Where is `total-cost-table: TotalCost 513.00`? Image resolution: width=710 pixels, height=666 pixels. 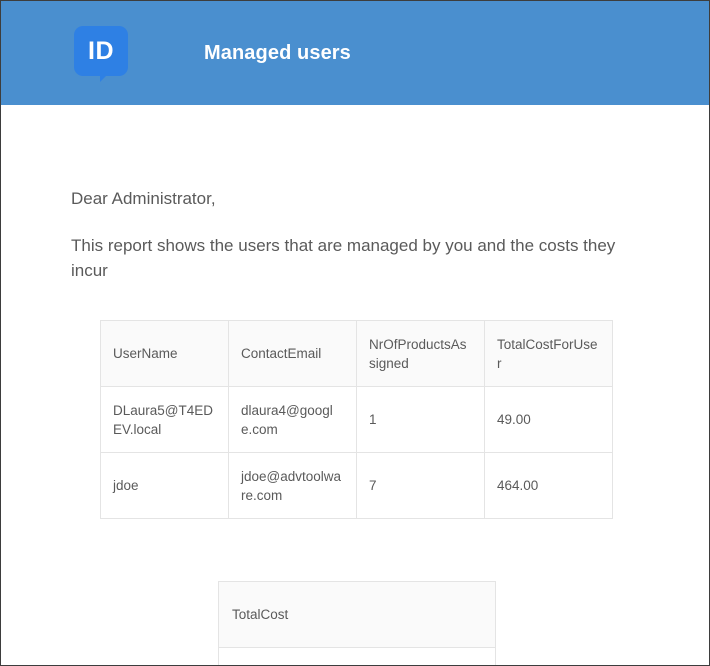
total-cost-table: TotalCost 513.00 is located at coordinates (357, 623).